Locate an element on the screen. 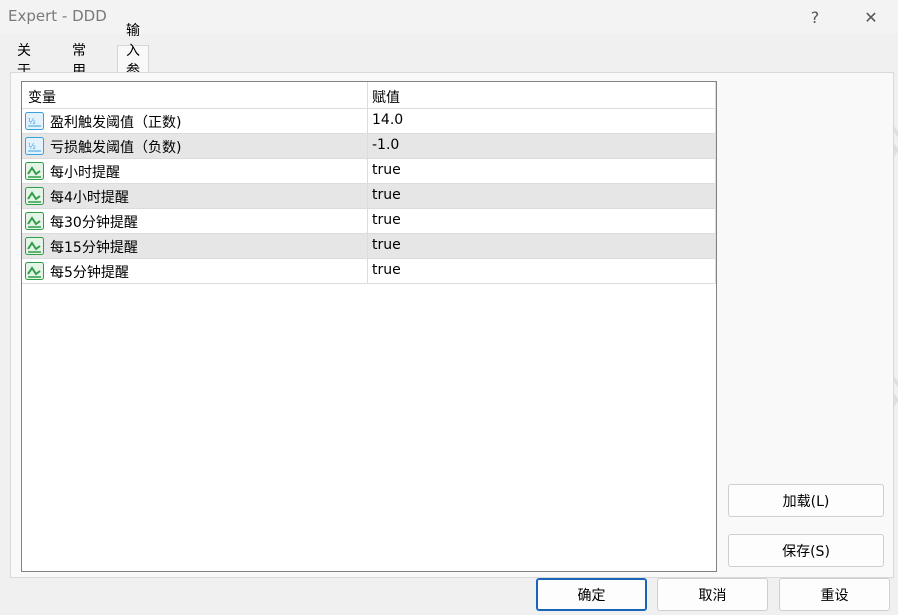 Image resolution: width=898 pixels, height=615 pixels. help-button: ? is located at coordinates (815, 17).